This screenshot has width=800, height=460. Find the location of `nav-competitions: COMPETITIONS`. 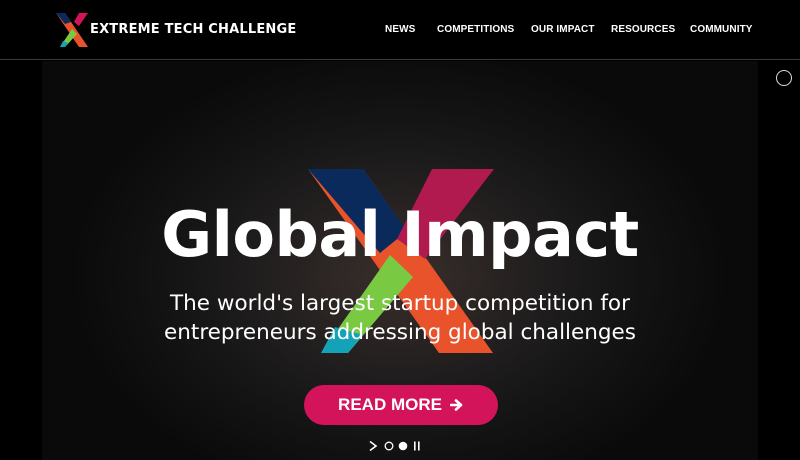

nav-competitions: COMPETITIONS is located at coordinates (475, 29).